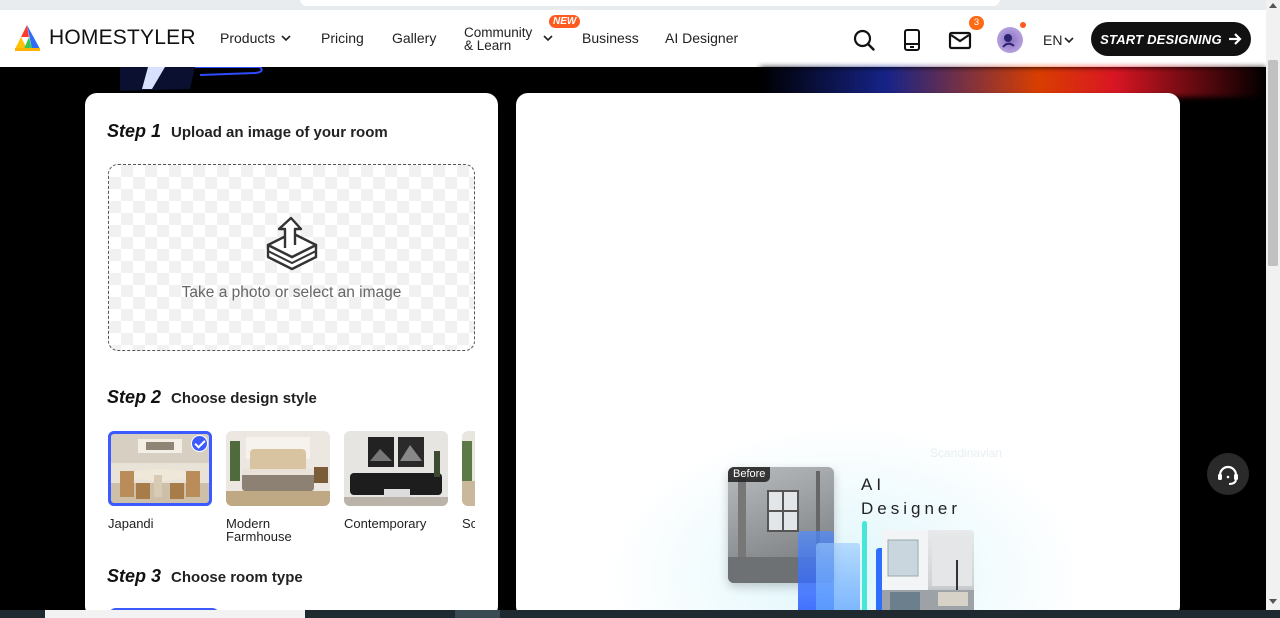  What do you see at coordinates (1273, 163) in the screenshot?
I see `scrollbar-thumb` at bounding box center [1273, 163].